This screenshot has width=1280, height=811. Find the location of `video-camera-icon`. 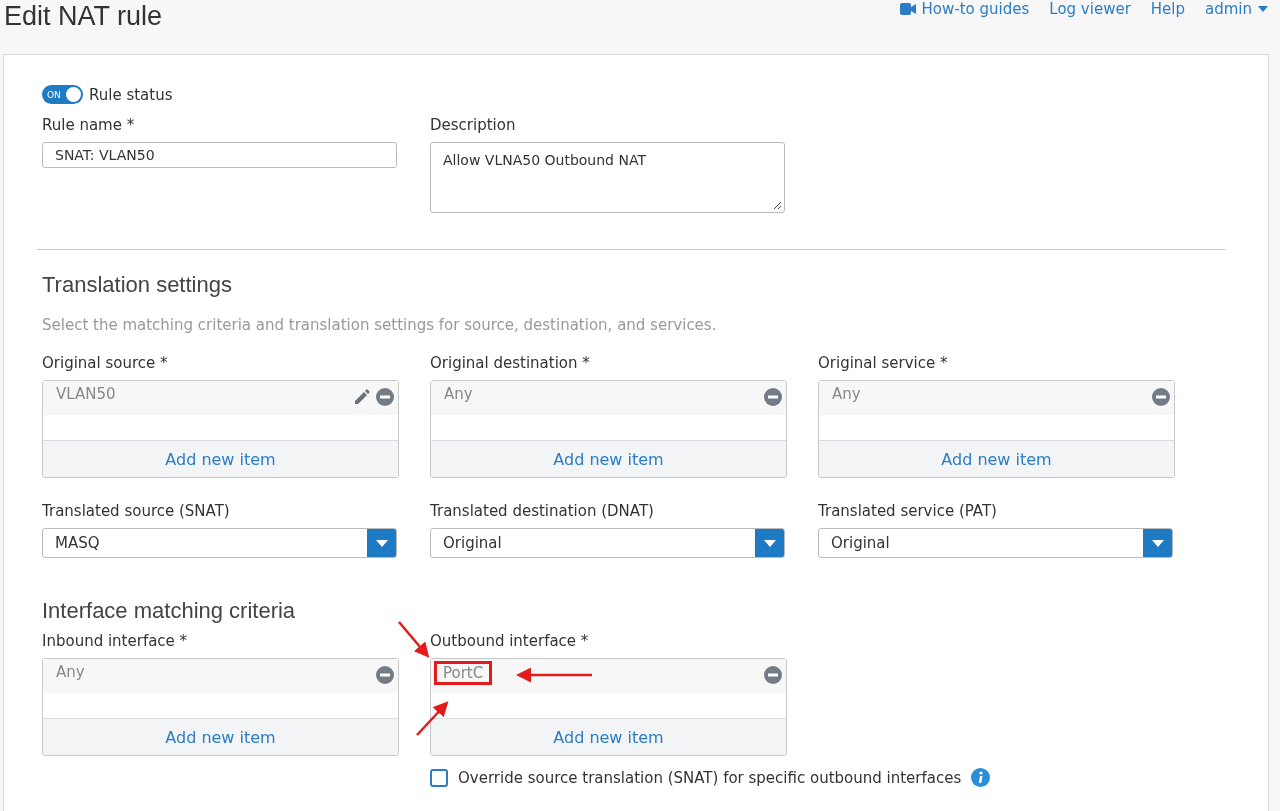

video-camera-icon is located at coordinates (907, 9).